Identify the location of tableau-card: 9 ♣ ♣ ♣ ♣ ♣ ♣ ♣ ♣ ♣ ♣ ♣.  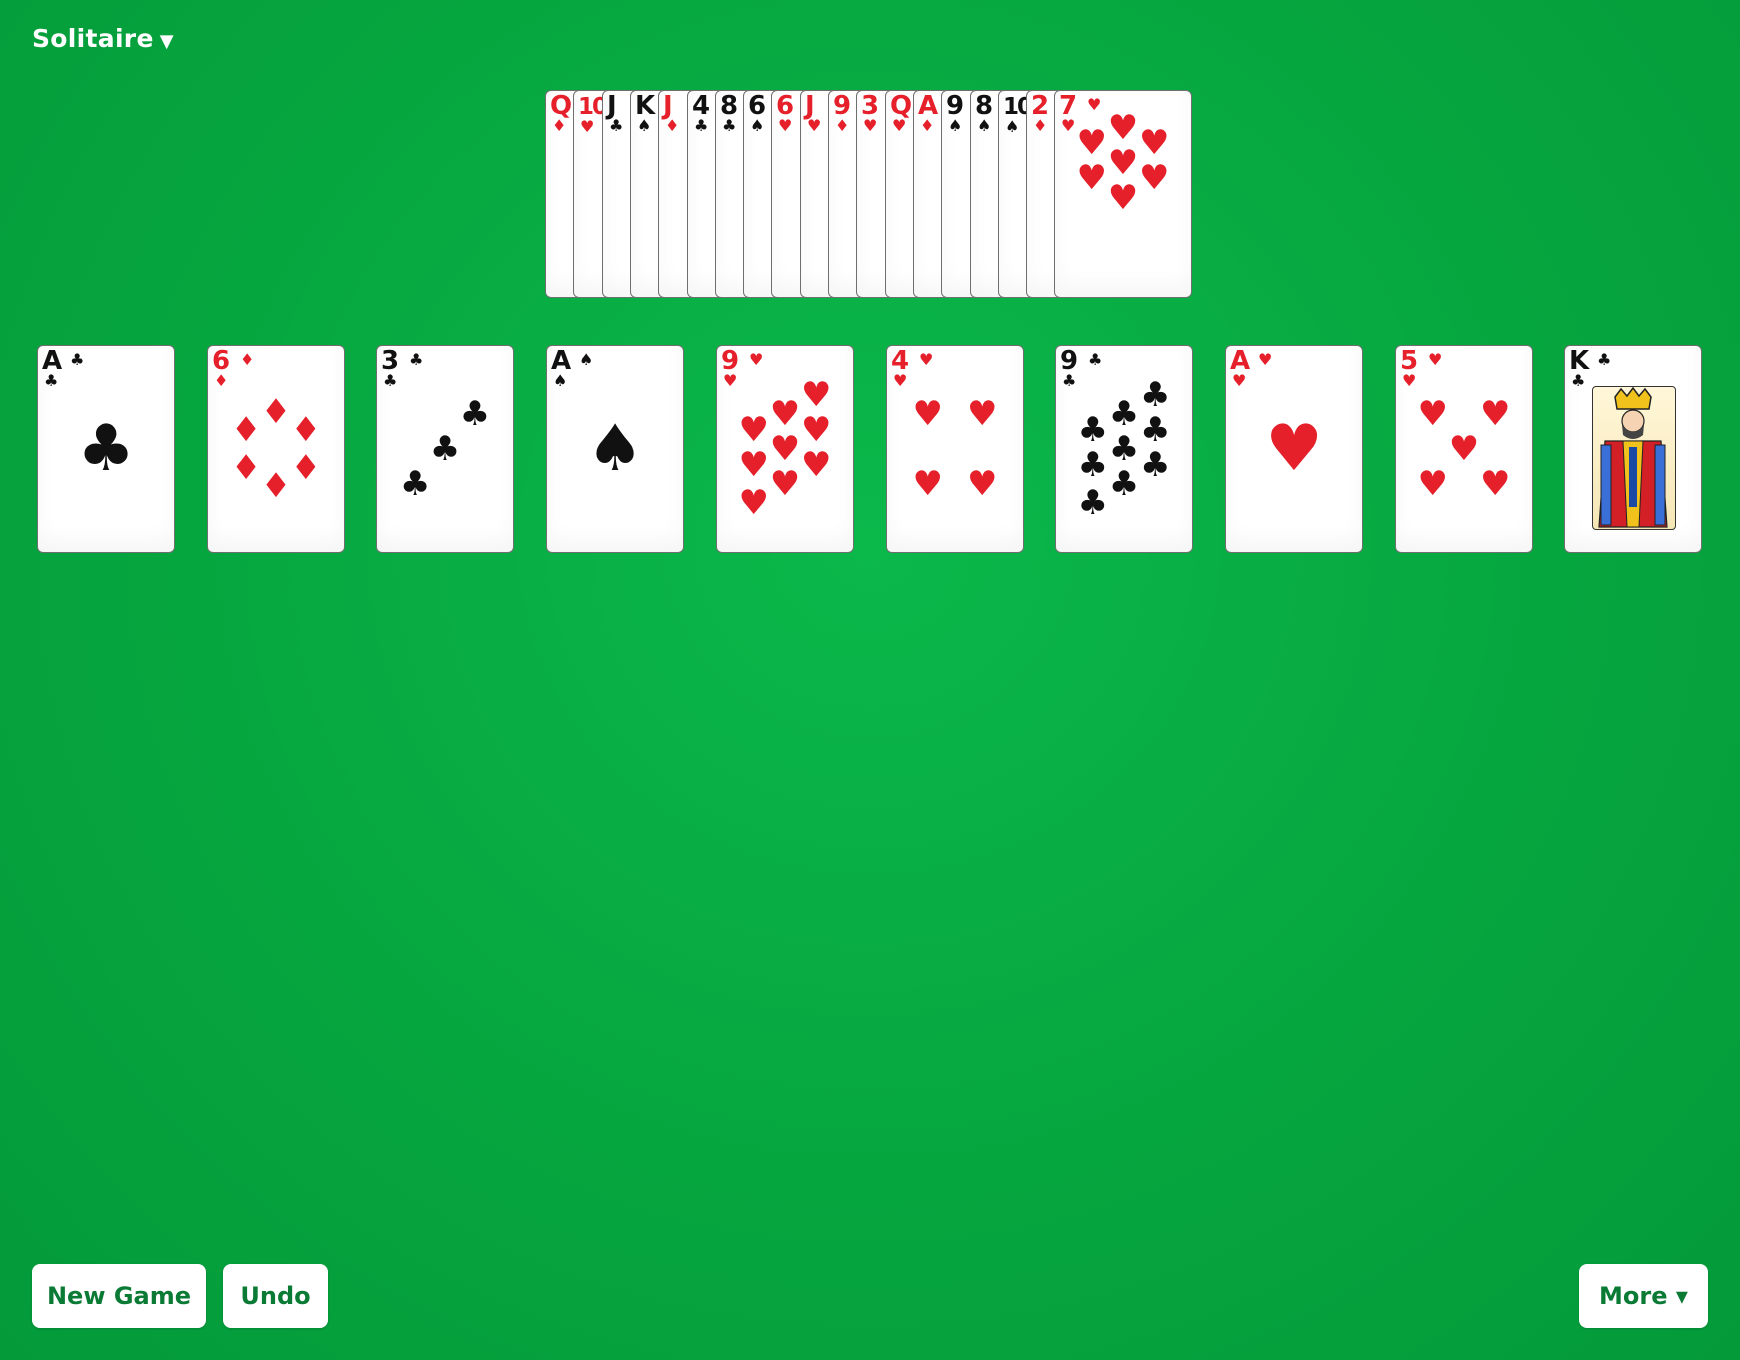
(1124, 449).